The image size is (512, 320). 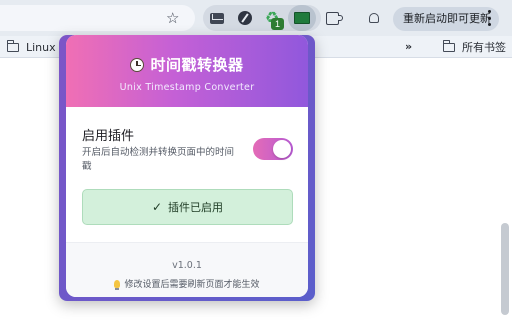 What do you see at coordinates (172, 18) in the screenshot?
I see `bookmark-star-icon: ☆` at bounding box center [172, 18].